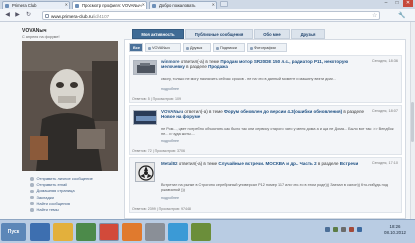 The image size is (415, 243). Describe the element at coordinates (386, 3) in the screenshot. I see `minimize-icon: –` at that location.